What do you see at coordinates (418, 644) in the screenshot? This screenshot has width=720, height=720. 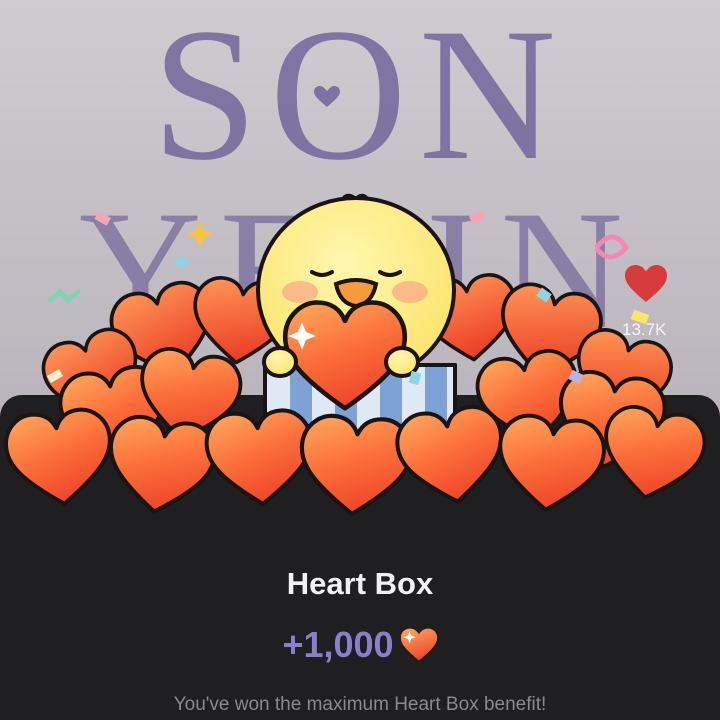 I see `heart-icon` at bounding box center [418, 644].